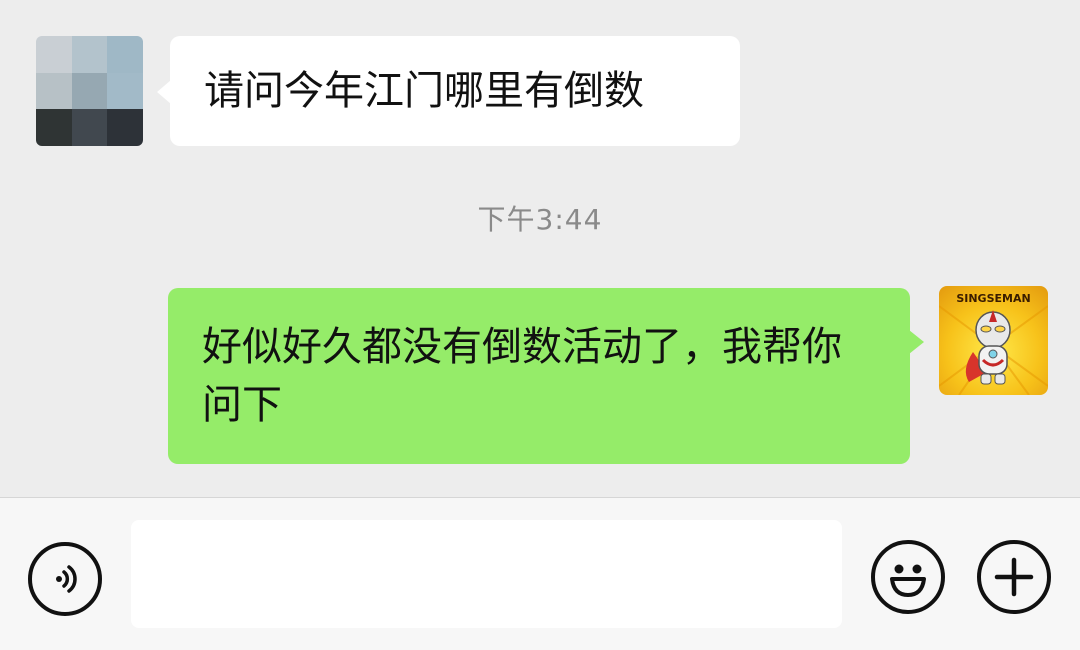 This screenshot has width=1080, height=650. What do you see at coordinates (908, 580) in the screenshot?
I see `emoji-icon` at bounding box center [908, 580].